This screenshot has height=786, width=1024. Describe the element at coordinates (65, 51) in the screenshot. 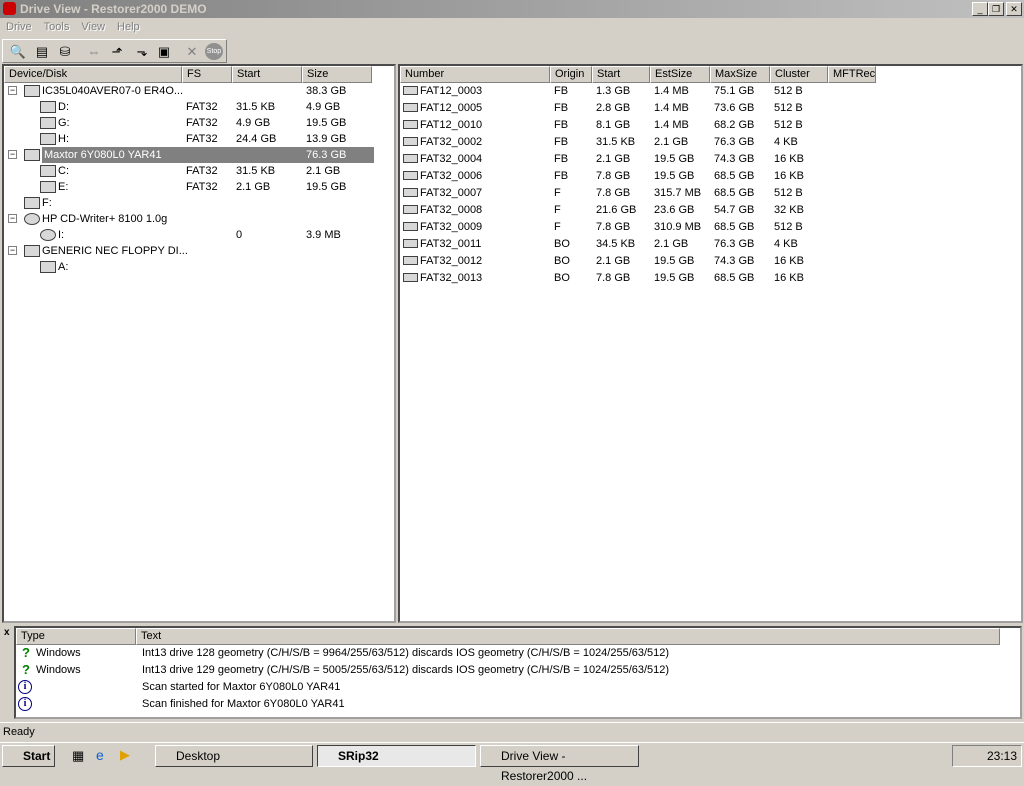

I see `find-icon: ⛁` at that location.